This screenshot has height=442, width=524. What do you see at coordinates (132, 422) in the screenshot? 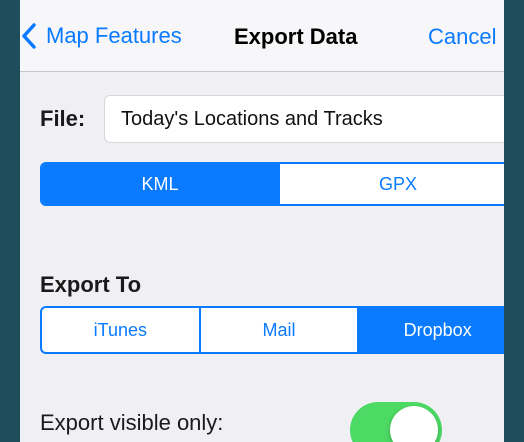
I see `export-visible-only-label: Export visible only:` at bounding box center [132, 422].